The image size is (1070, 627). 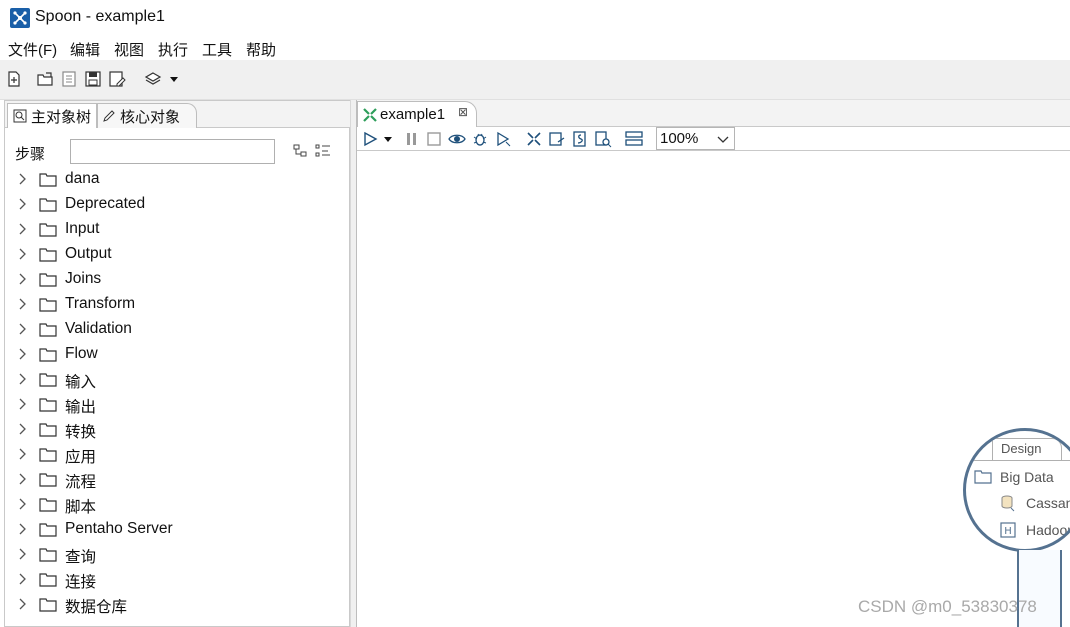 I want to click on tree-item: 输入, so click(x=178, y=379).